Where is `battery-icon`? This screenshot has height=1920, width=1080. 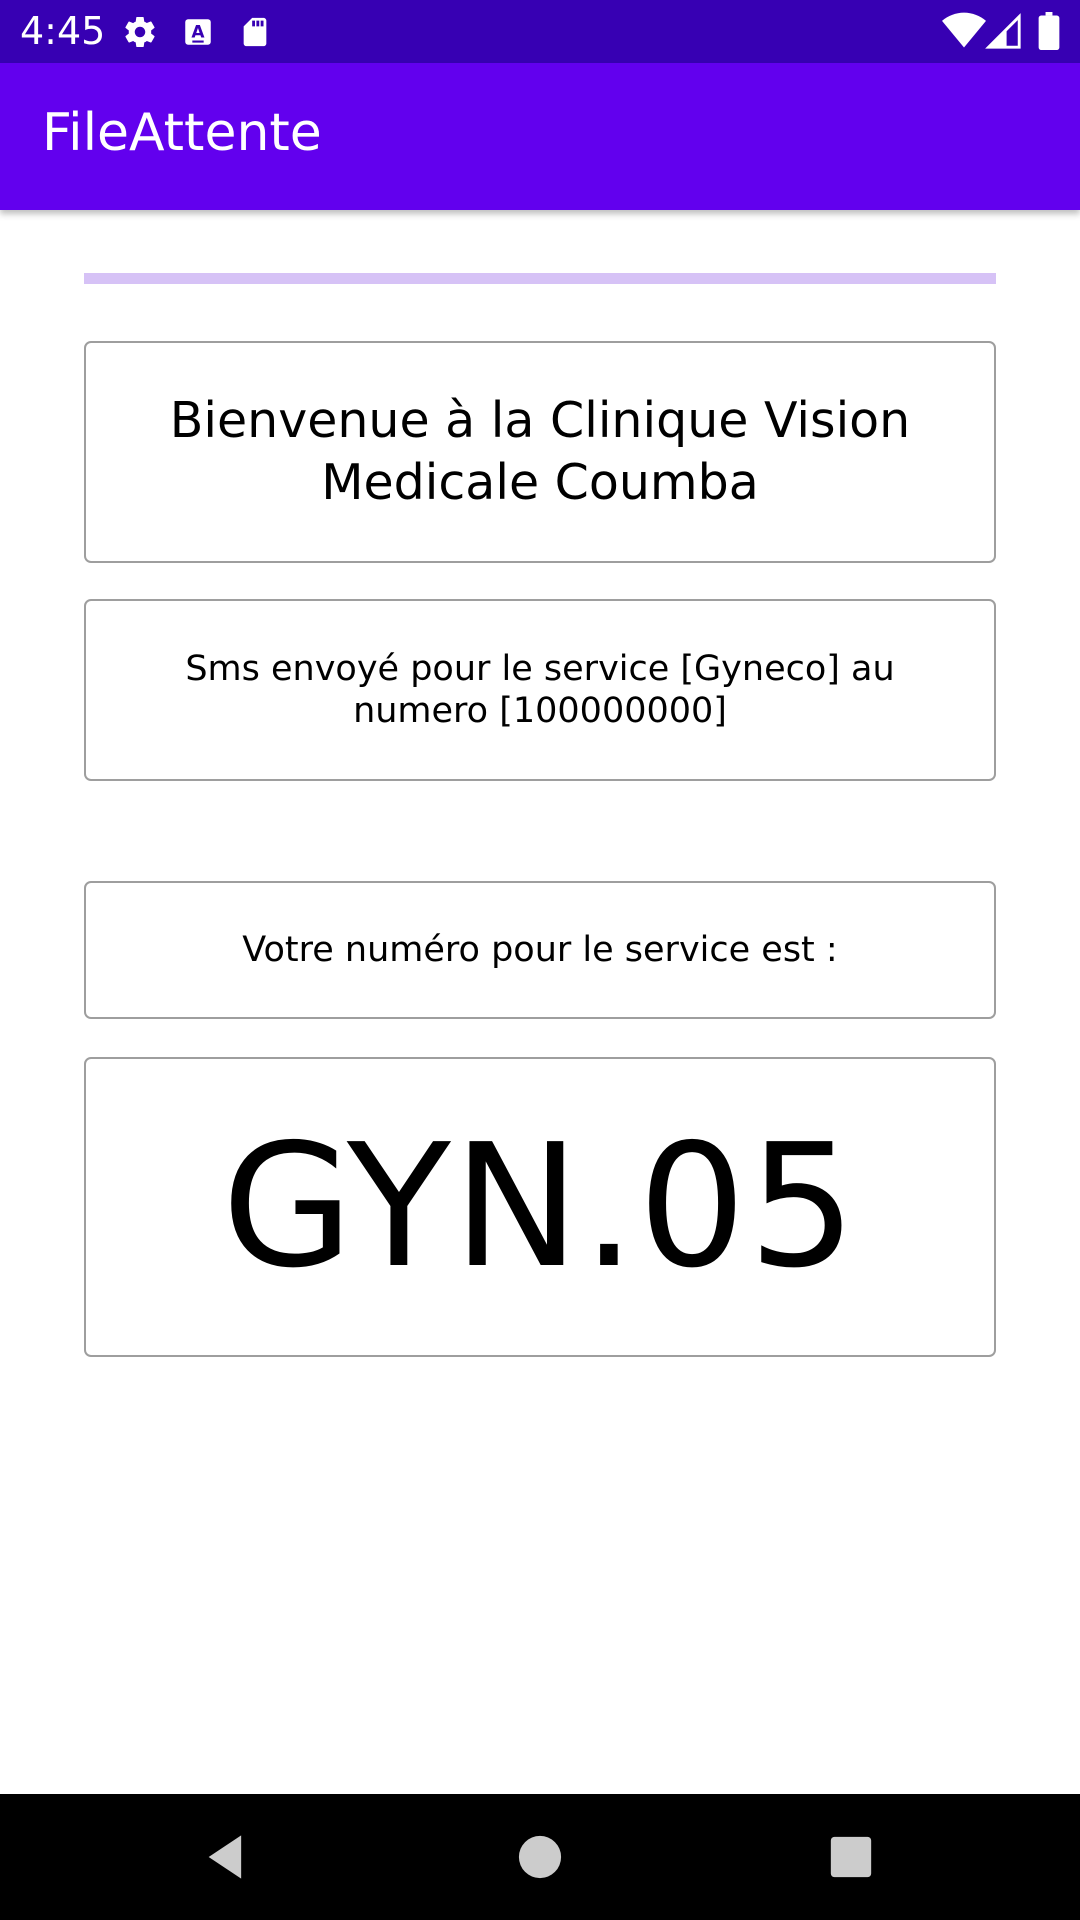
battery-icon is located at coordinates (1049, 33).